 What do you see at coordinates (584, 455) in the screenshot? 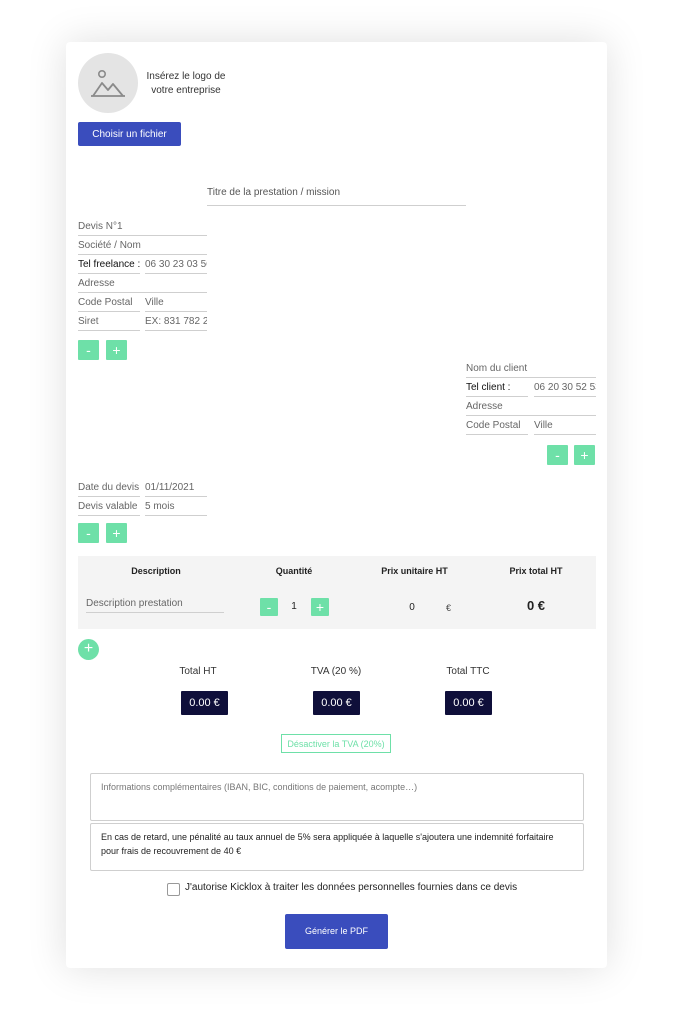
I see `client-add-field-button: +` at bounding box center [584, 455].